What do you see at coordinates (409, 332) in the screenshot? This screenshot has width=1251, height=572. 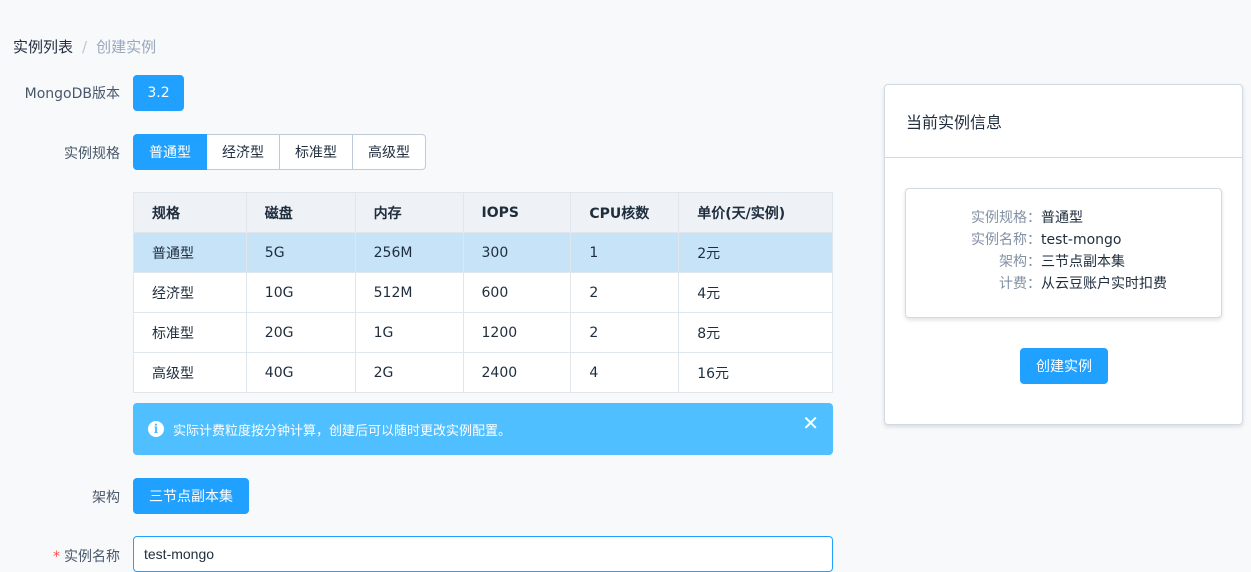 I see `table-cell: 1G` at bounding box center [409, 332].